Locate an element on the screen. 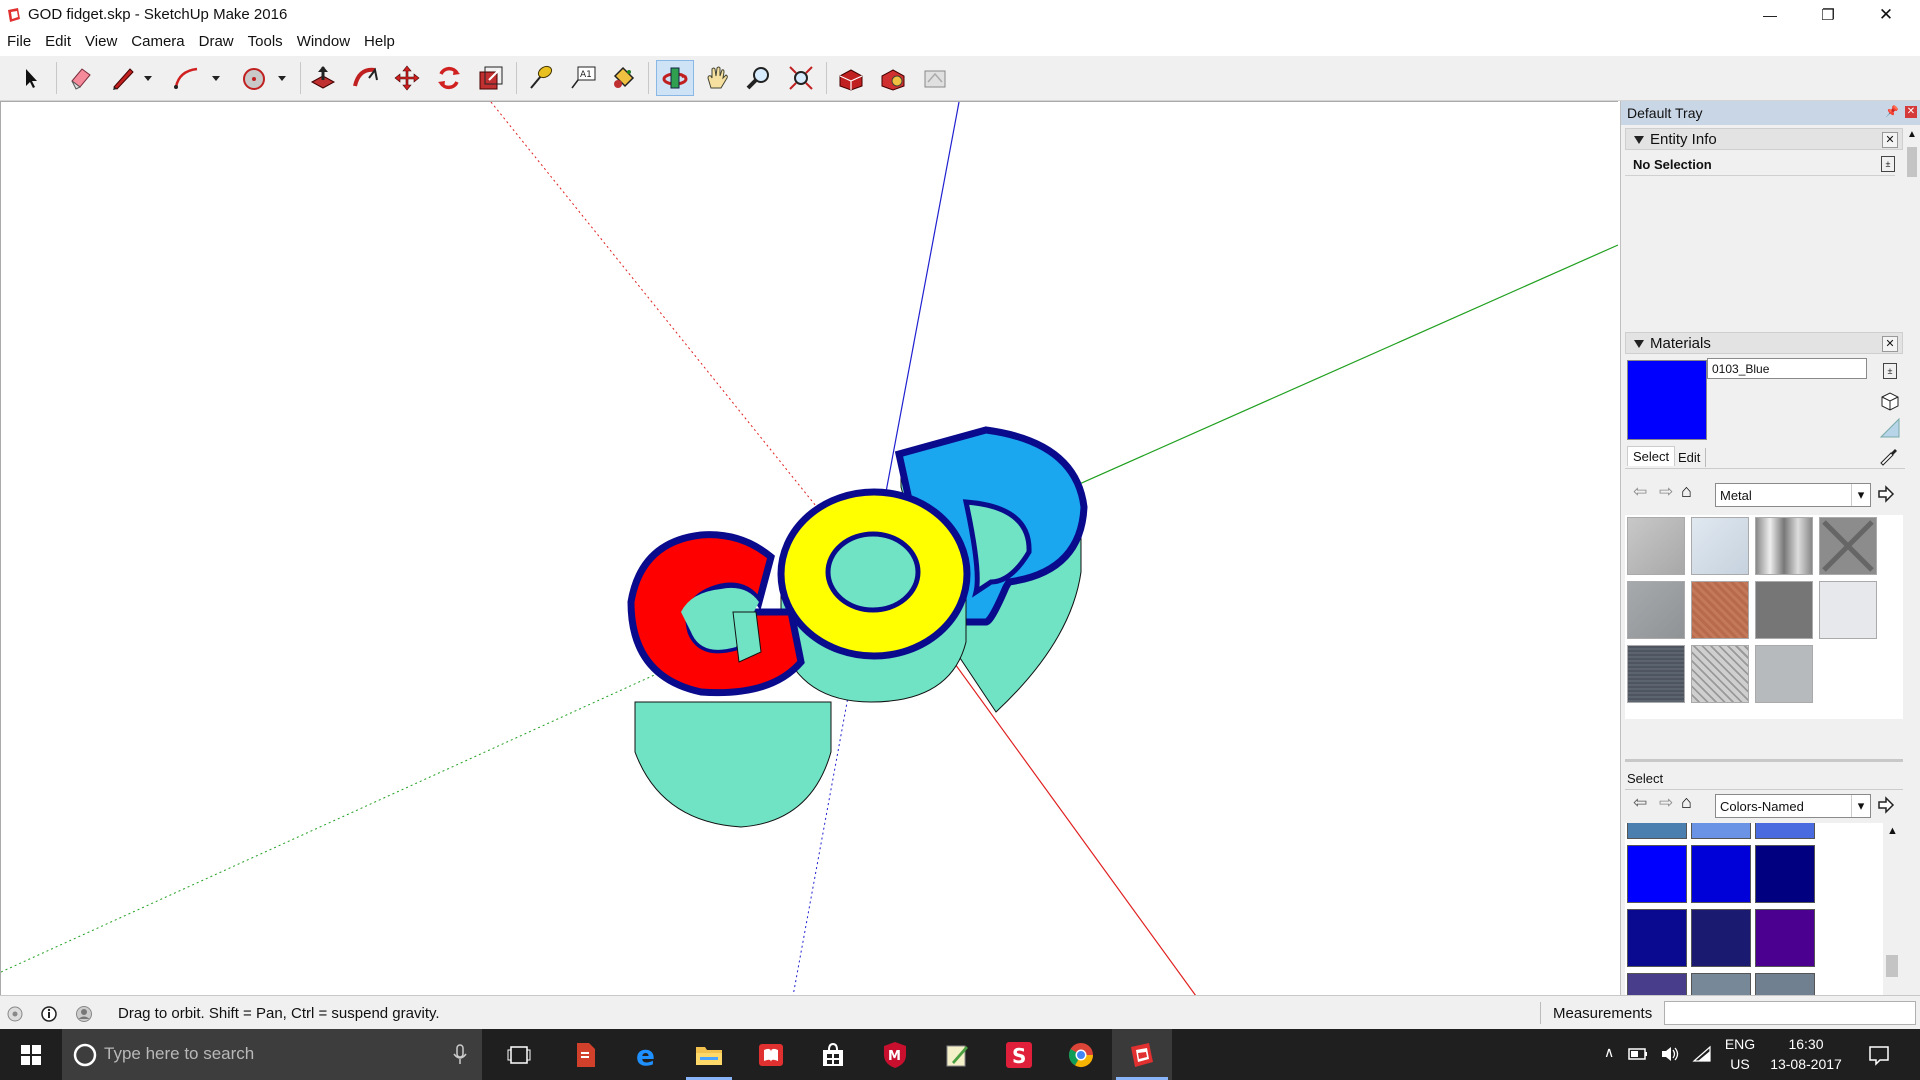  text-tool-button: A1 is located at coordinates (583, 78).